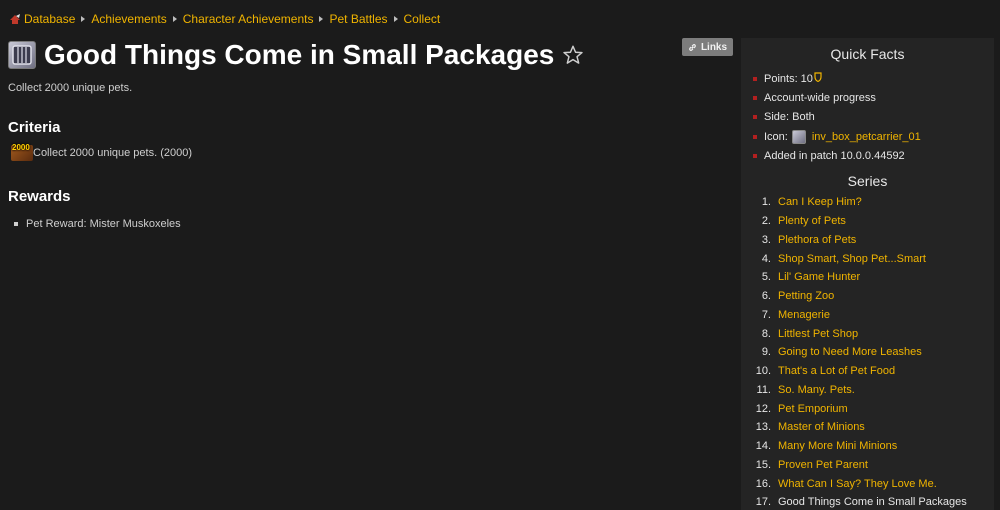  I want to click on fact-icon: Icon: inv_box_petcarrier_01, so click(873, 136).